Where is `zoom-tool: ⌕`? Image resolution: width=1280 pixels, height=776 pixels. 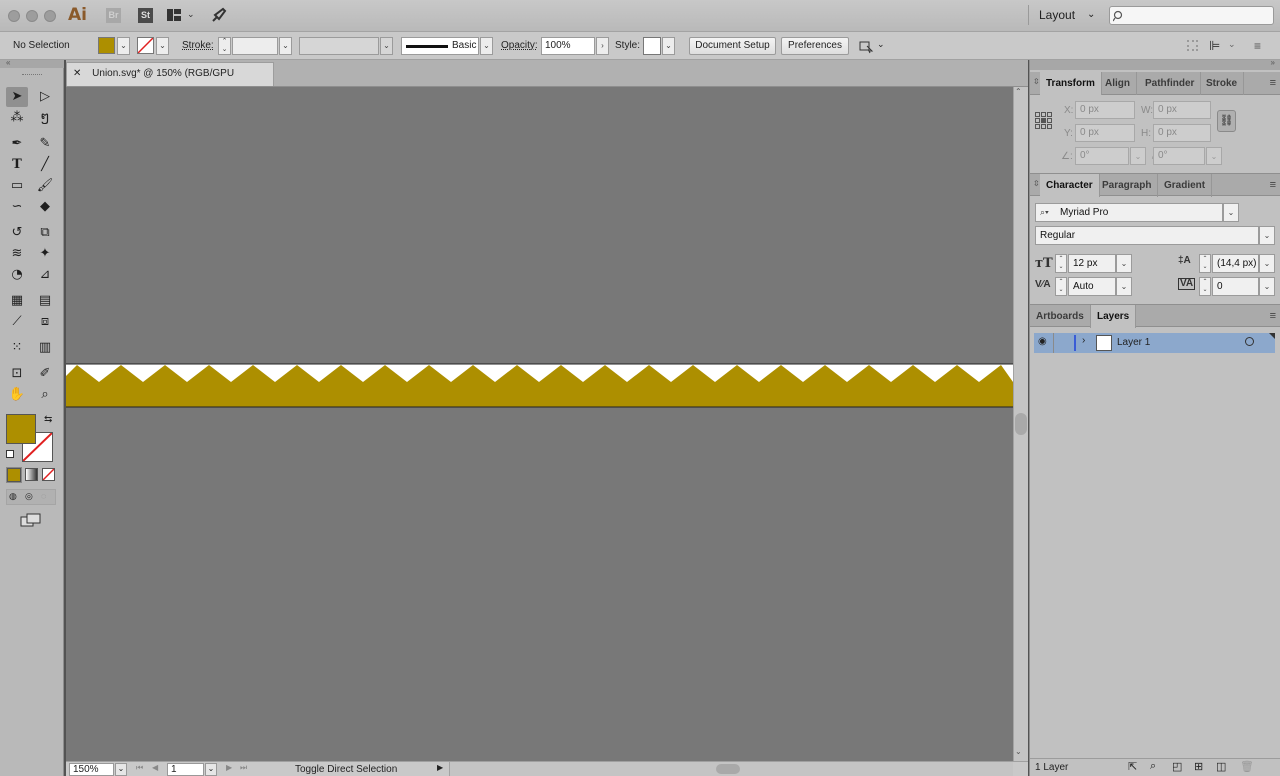 zoom-tool: ⌕ is located at coordinates (45, 395).